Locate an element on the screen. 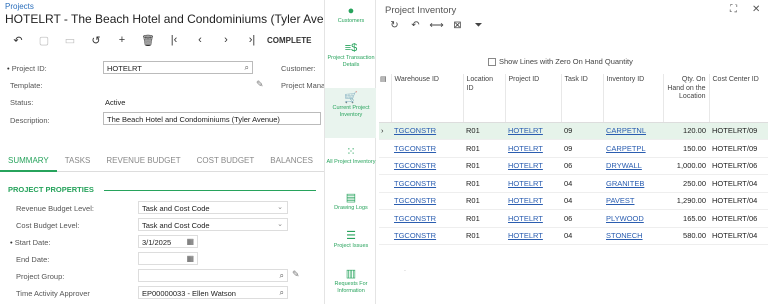  table-cell: GRANITEB is located at coordinates (633, 183).